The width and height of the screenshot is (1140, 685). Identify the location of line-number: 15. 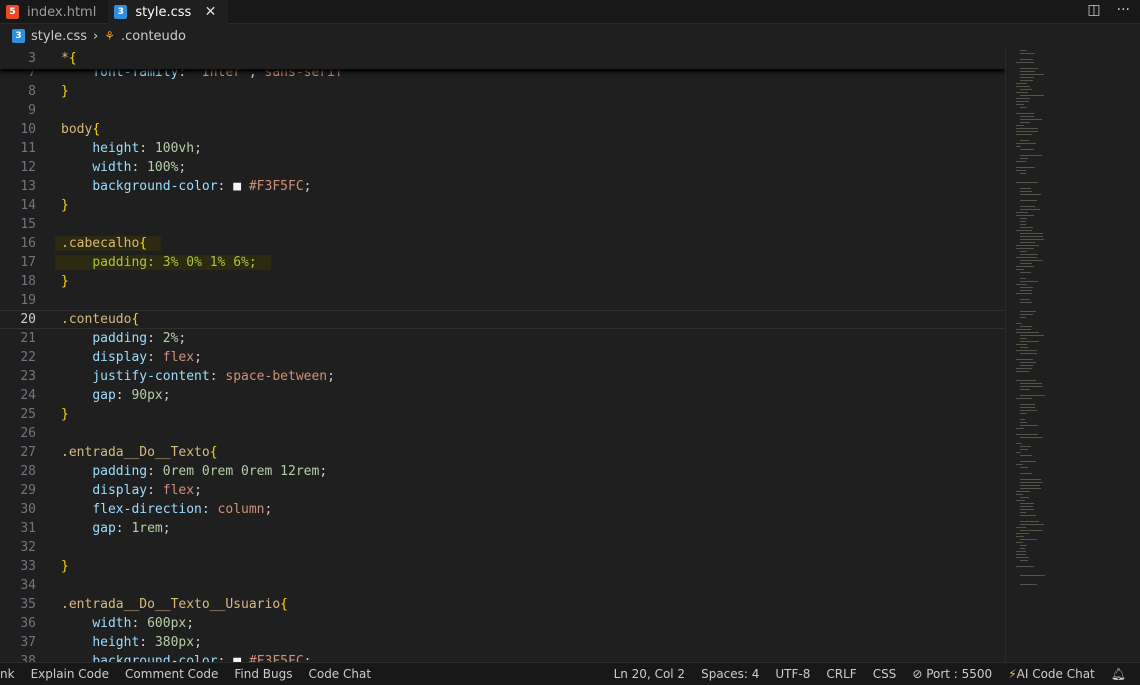
(28, 224).